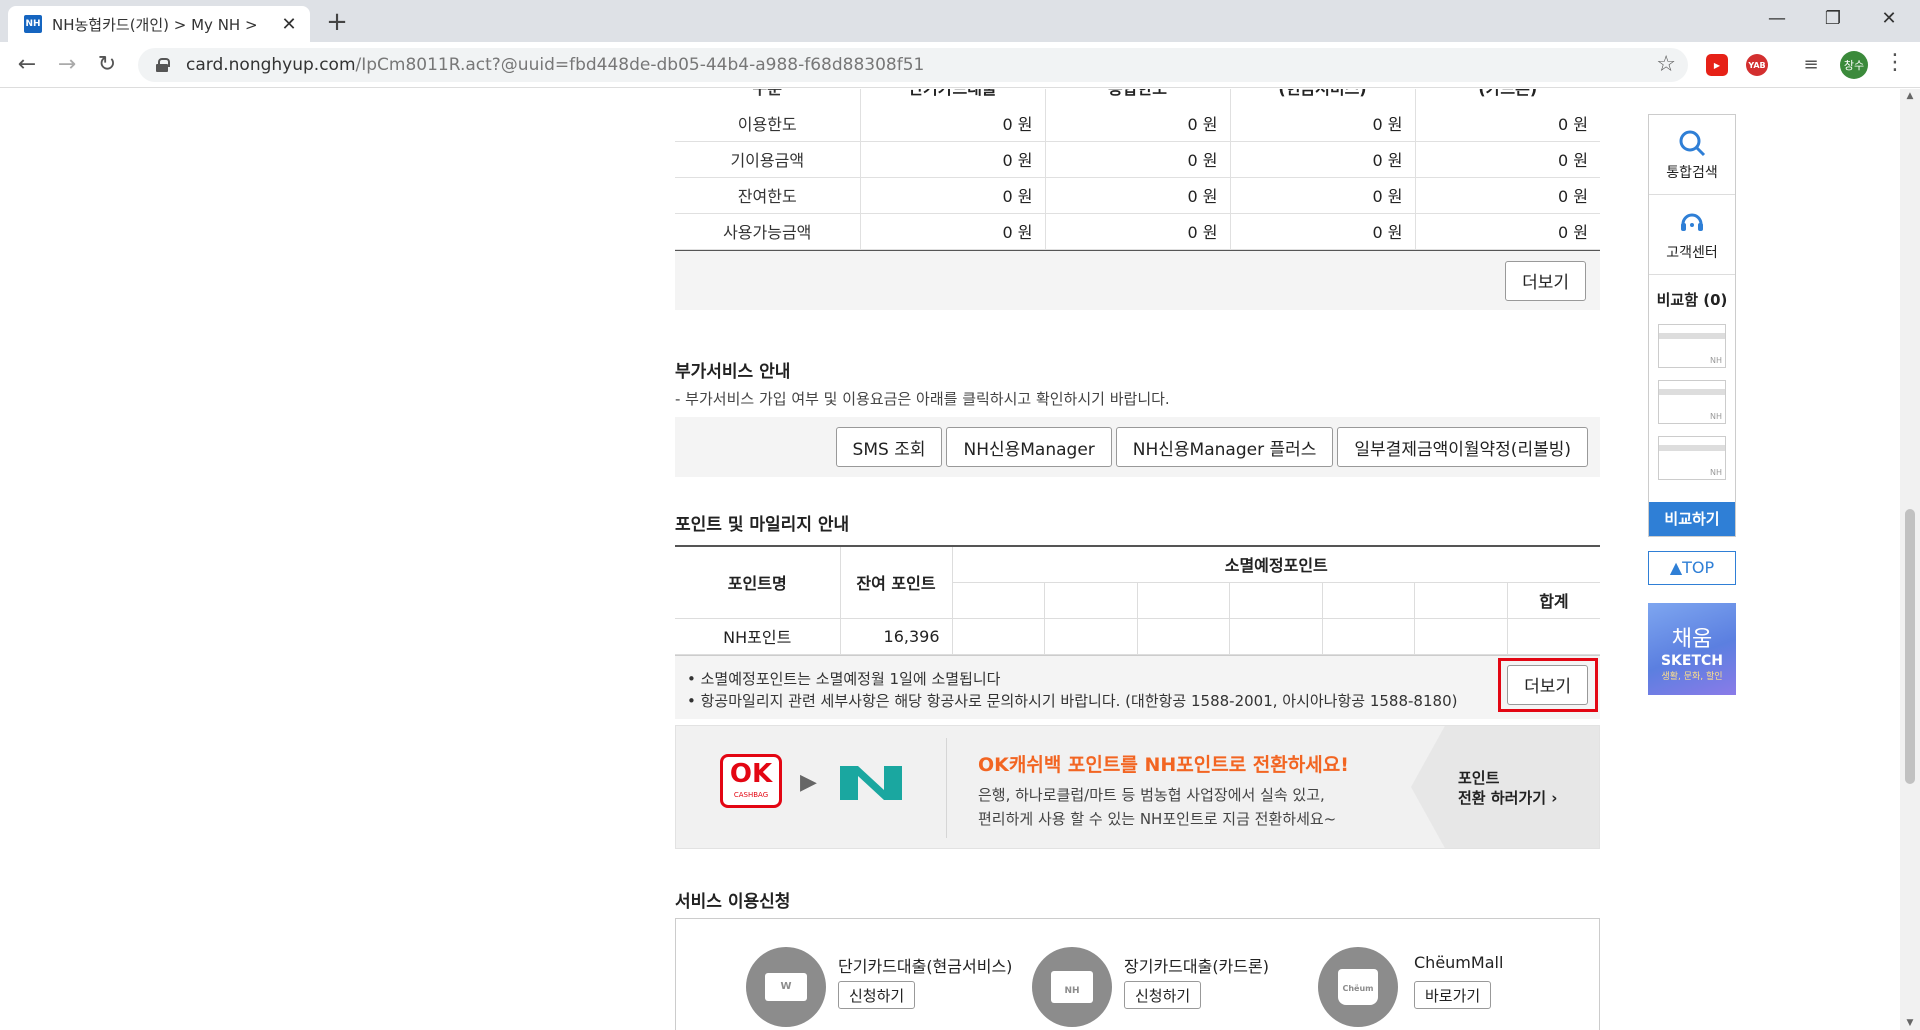  I want to click on points-col-expiring: 소멸예정포인트, so click(1276, 564).